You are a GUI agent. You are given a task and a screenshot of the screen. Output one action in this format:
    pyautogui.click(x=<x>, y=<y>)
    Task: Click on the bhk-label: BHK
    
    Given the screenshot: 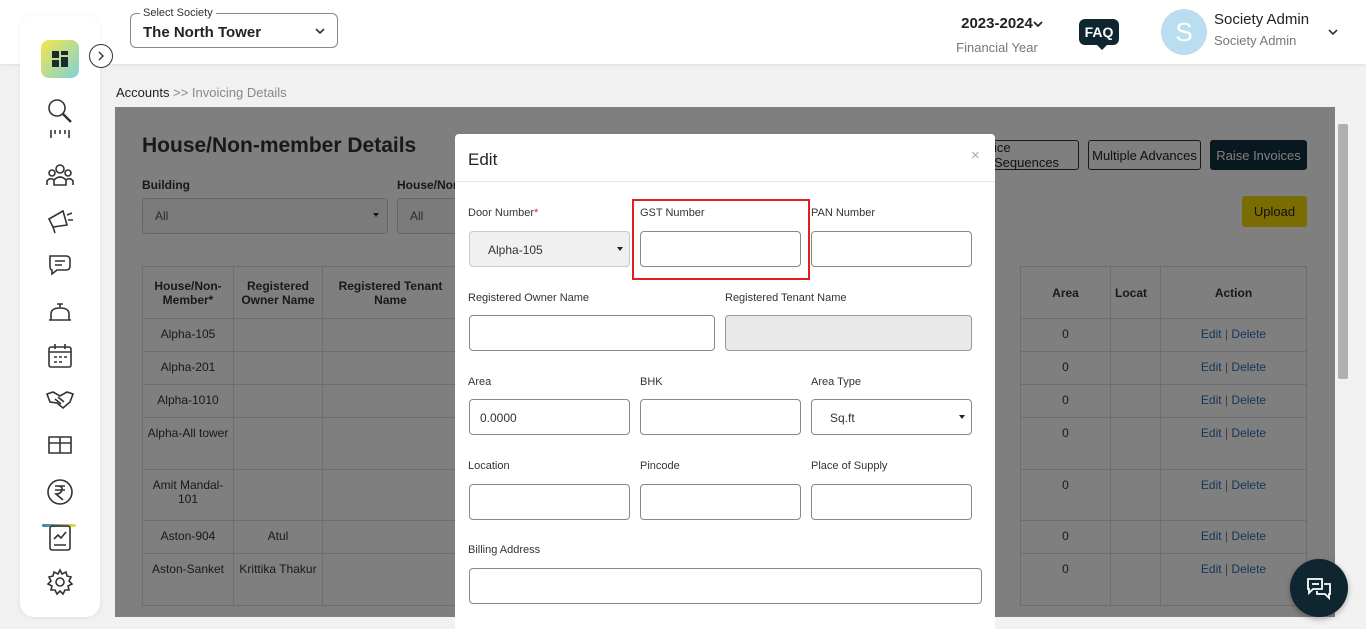 What is the action you would take?
    pyautogui.click(x=651, y=382)
    